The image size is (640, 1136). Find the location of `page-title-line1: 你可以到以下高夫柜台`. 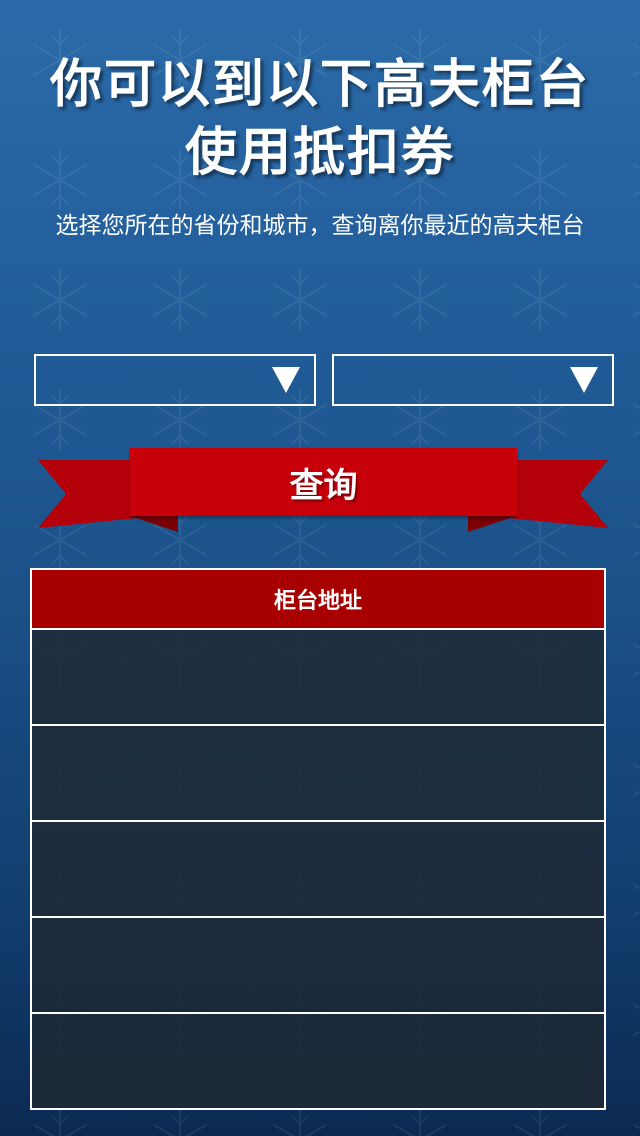

page-title-line1: 你可以到以下高夫柜台 is located at coordinates (319, 85).